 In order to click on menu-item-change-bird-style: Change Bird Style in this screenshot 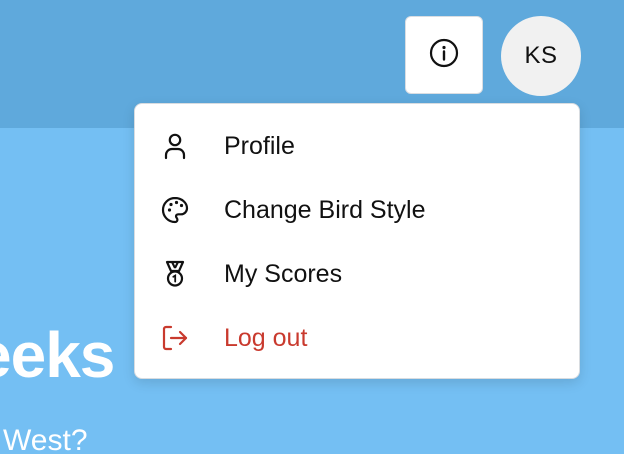, I will do `click(357, 210)`.